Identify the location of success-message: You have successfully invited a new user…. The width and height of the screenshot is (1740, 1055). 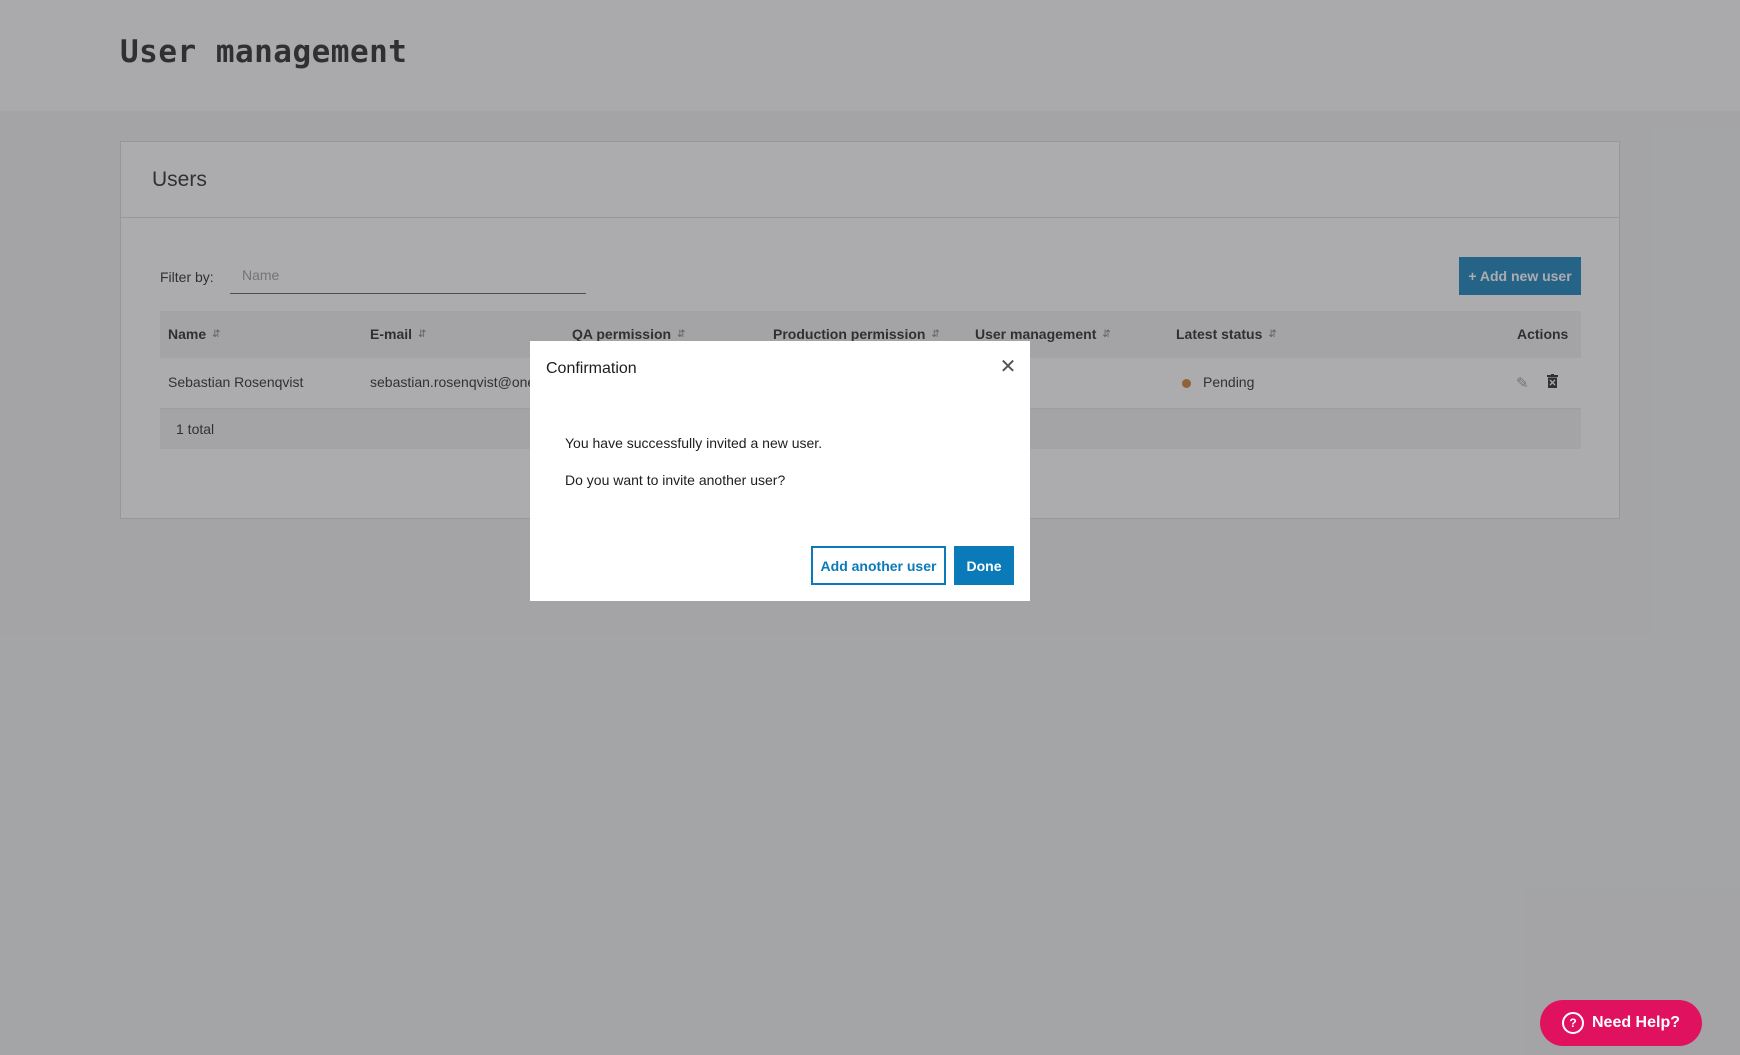
(694, 443).